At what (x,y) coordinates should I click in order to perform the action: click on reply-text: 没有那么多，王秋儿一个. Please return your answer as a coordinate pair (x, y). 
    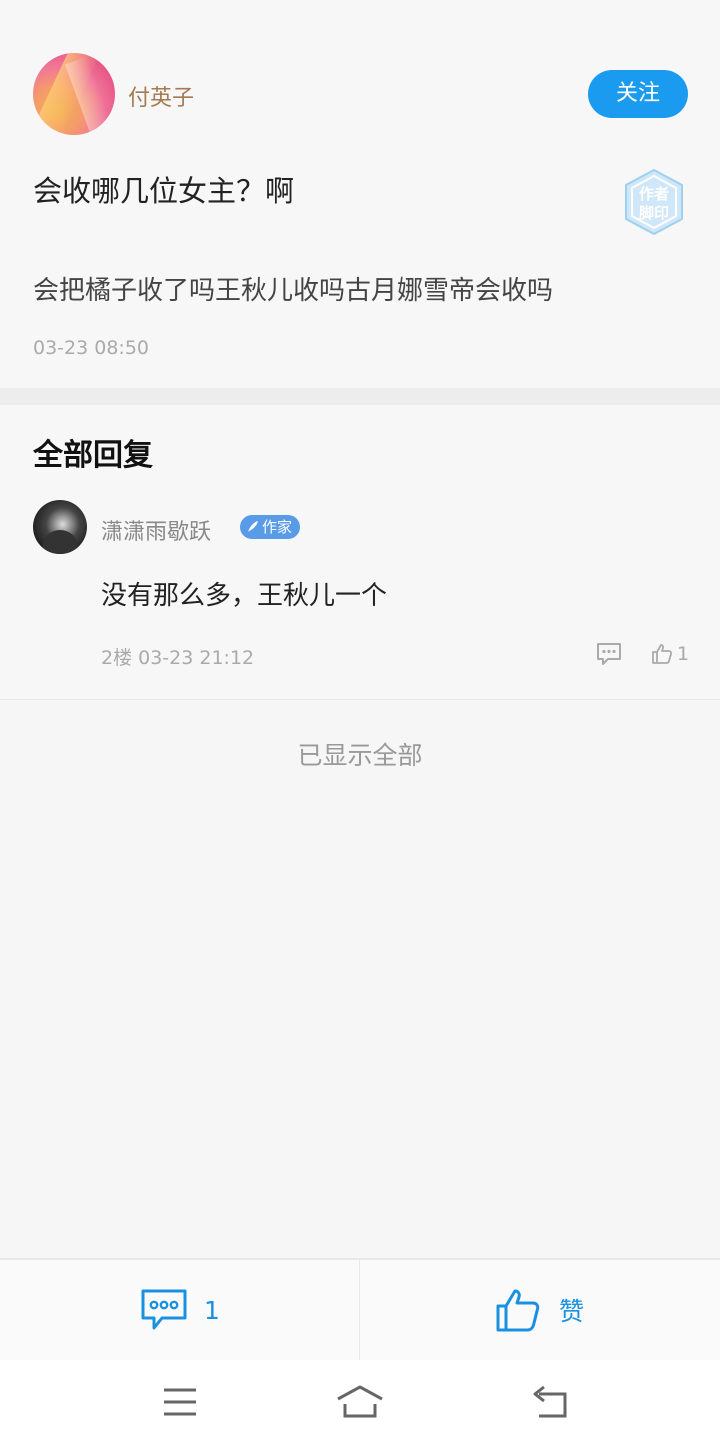
    Looking at the image, I should click on (244, 596).